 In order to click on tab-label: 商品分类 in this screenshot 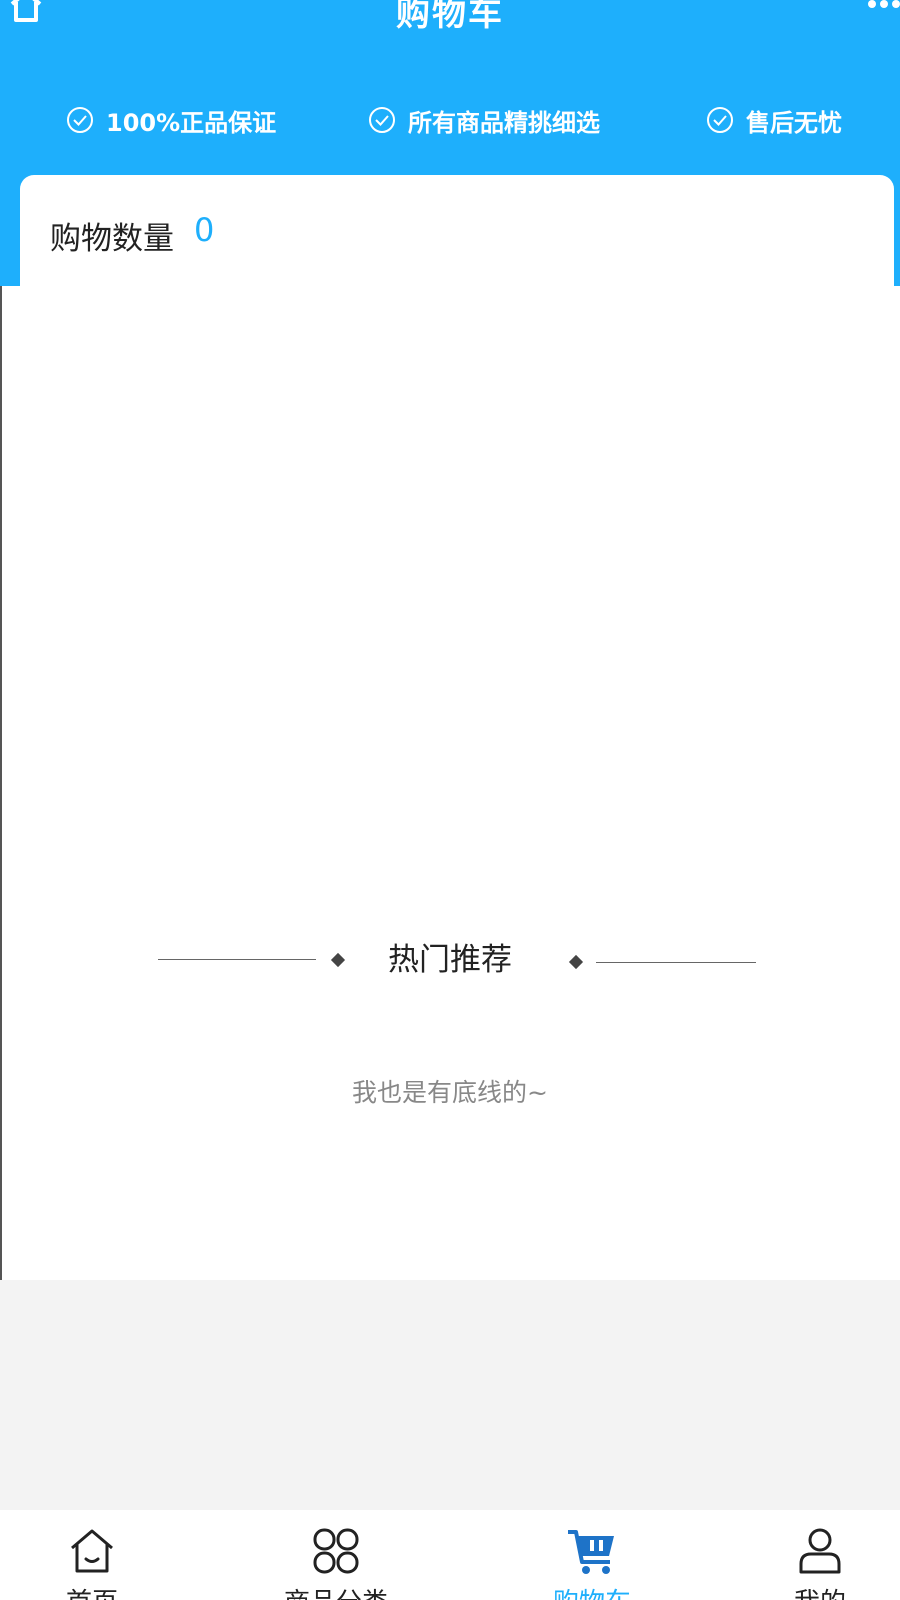, I will do `click(336, 1591)`.